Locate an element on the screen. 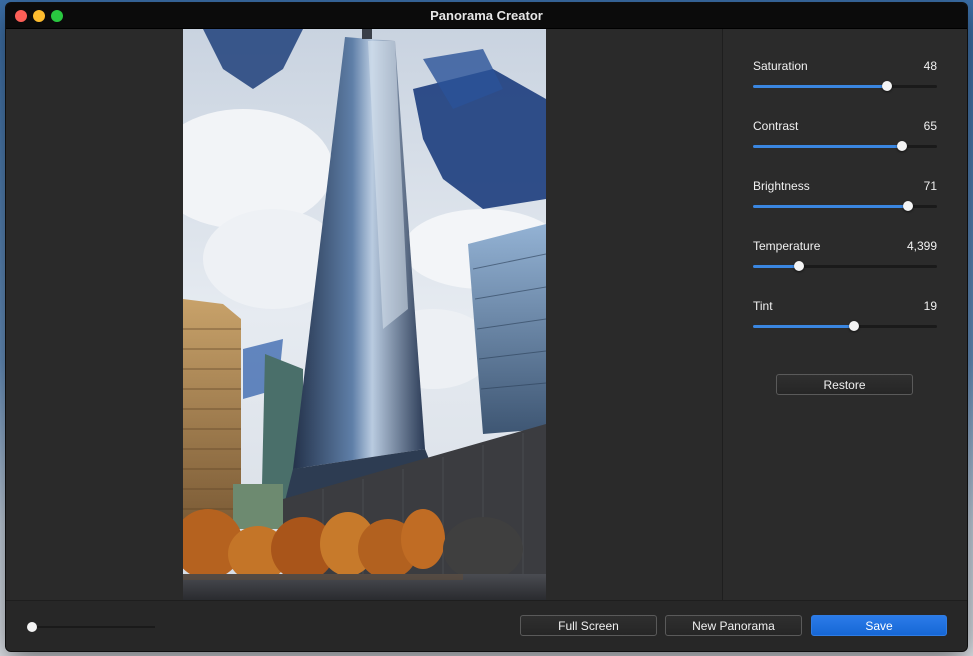  brightness-control: Brightness 71 is located at coordinates (845, 199).